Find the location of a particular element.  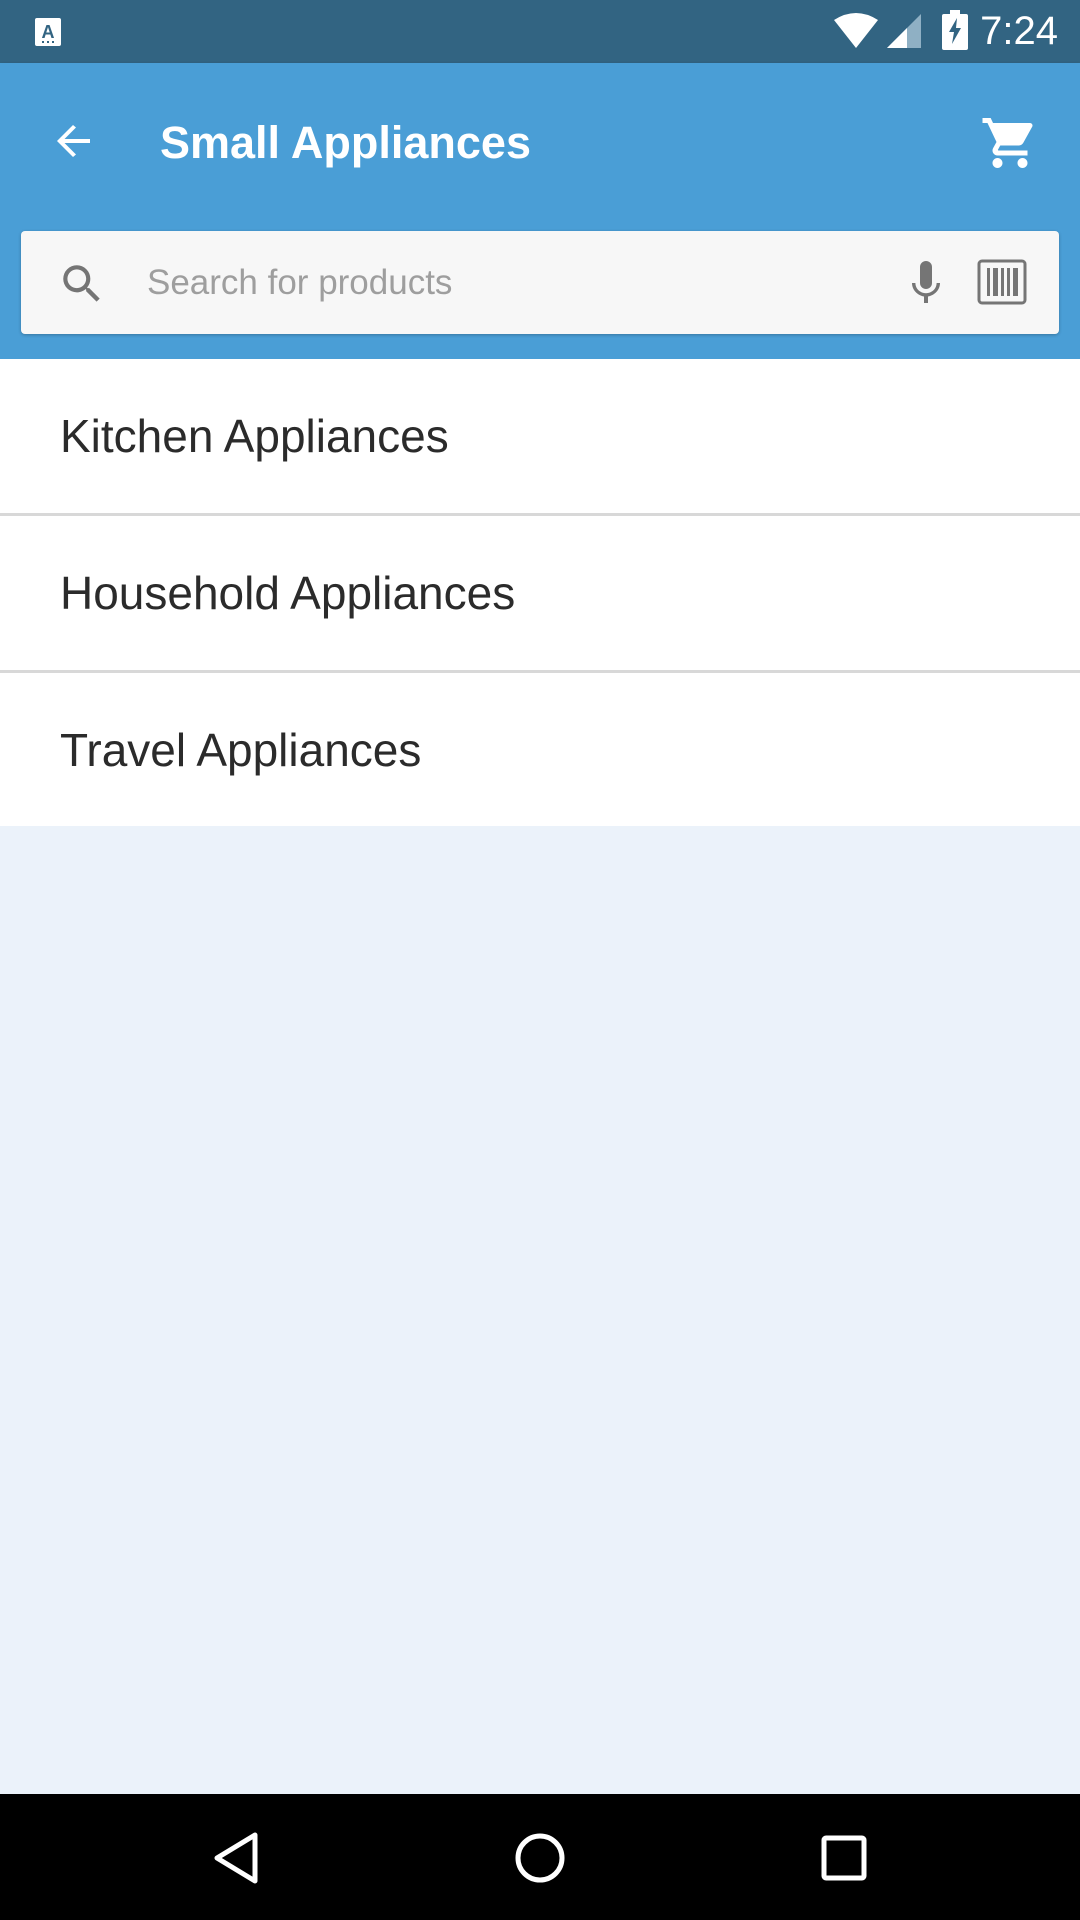

nav-back-button is located at coordinates (236, 1858).